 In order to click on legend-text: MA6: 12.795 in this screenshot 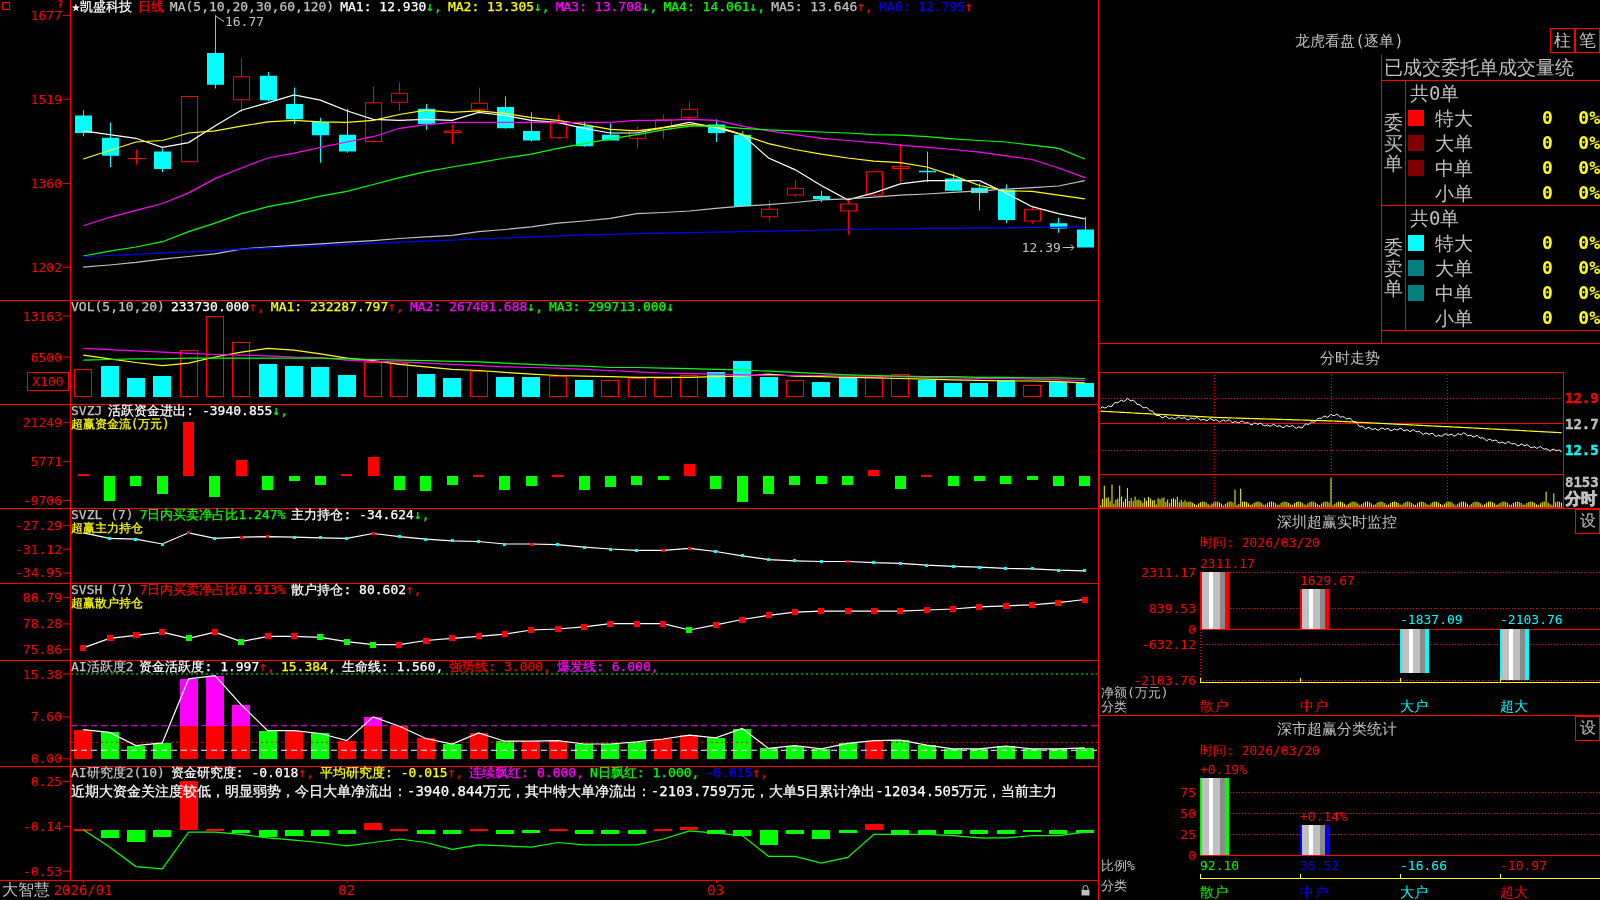, I will do `click(922, 7)`.